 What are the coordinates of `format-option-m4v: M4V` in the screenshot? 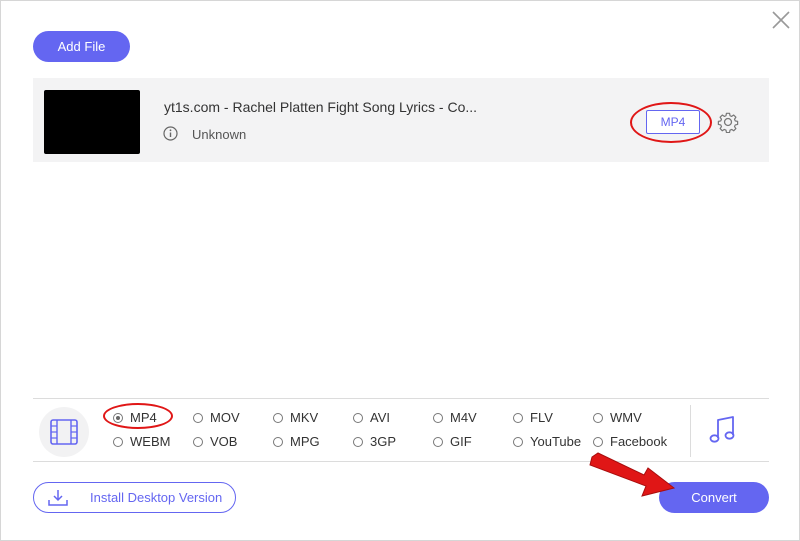 It's located at (455, 417).